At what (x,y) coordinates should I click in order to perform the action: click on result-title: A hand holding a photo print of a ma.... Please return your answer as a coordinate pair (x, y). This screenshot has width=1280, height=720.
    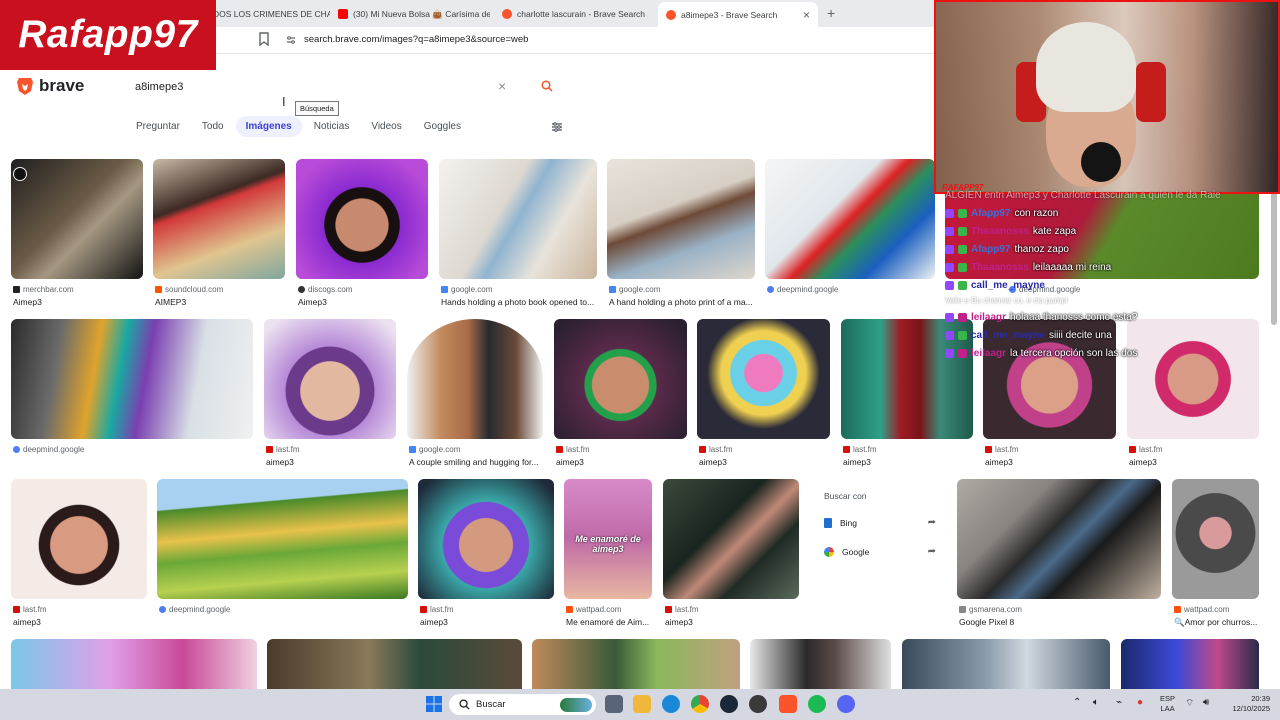
    Looking at the image, I should click on (681, 302).